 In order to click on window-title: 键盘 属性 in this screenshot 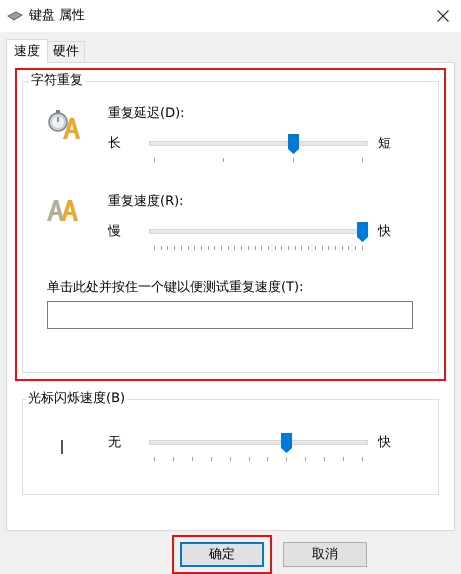, I will do `click(57, 16)`.